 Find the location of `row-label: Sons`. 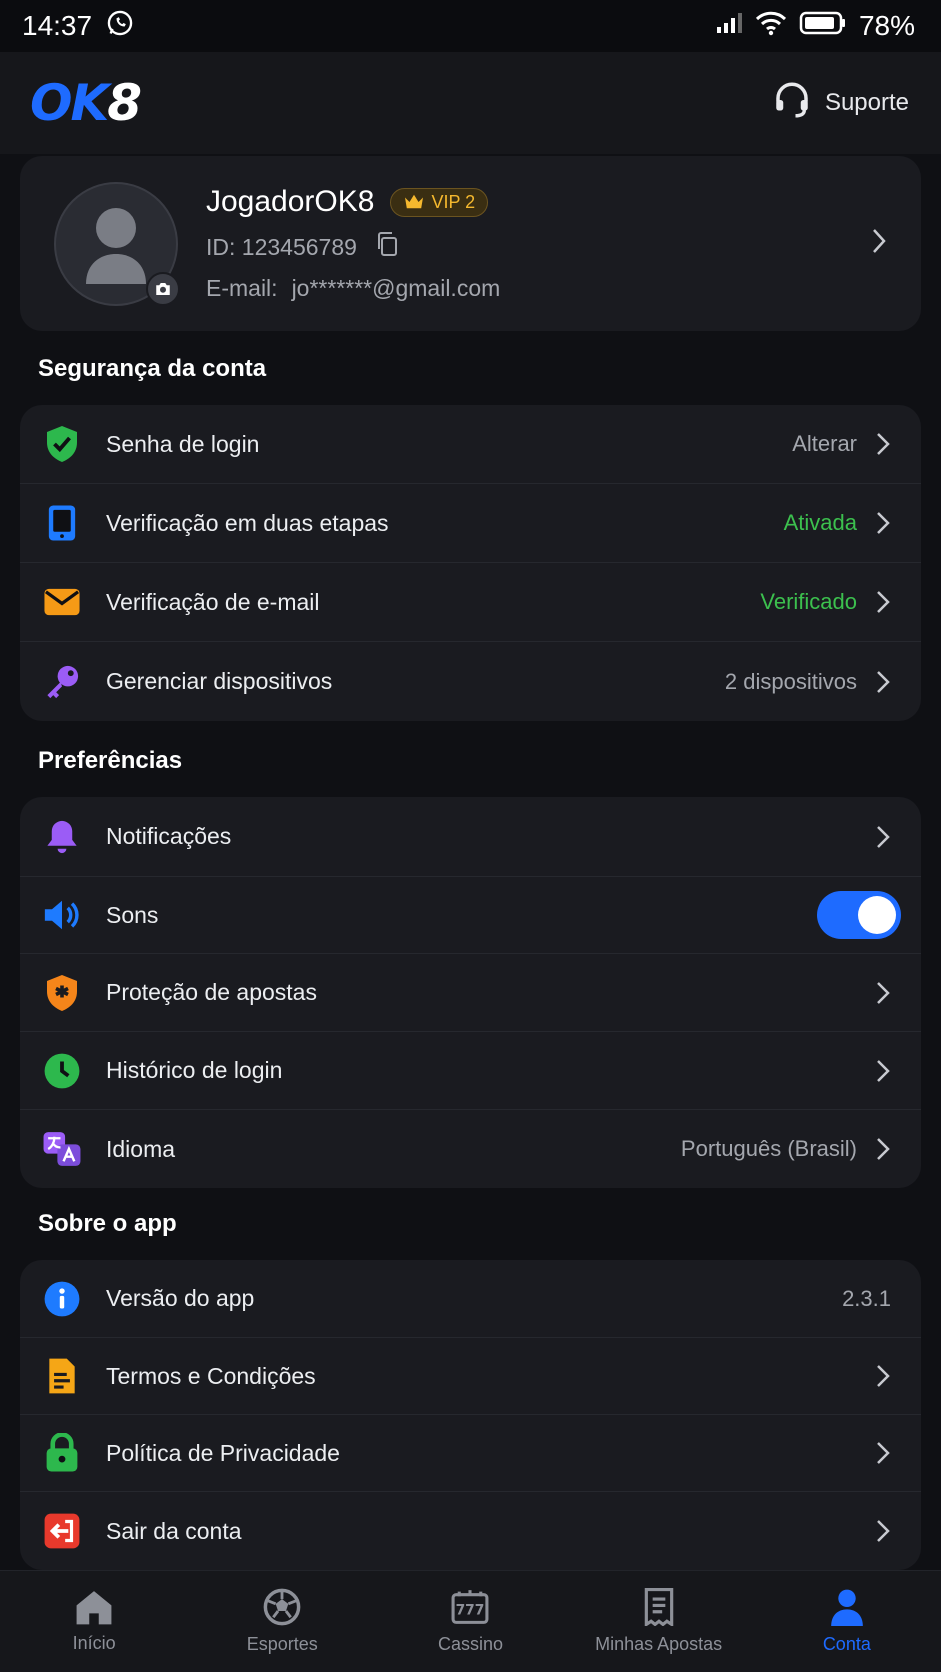

row-label: Sons is located at coordinates (132, 914).